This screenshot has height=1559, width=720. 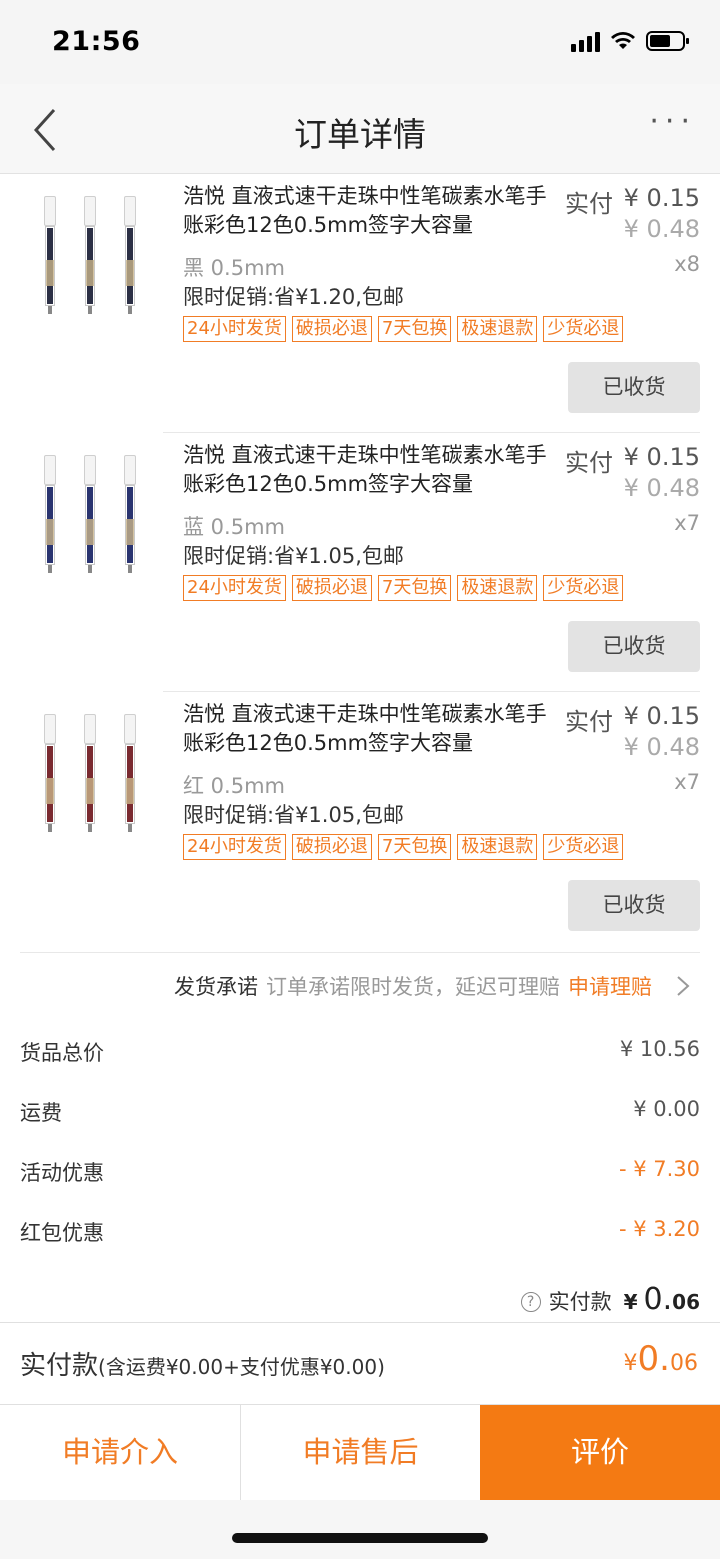 I want to click on fee-label: 货品总价, so click(x=62, y=1053).